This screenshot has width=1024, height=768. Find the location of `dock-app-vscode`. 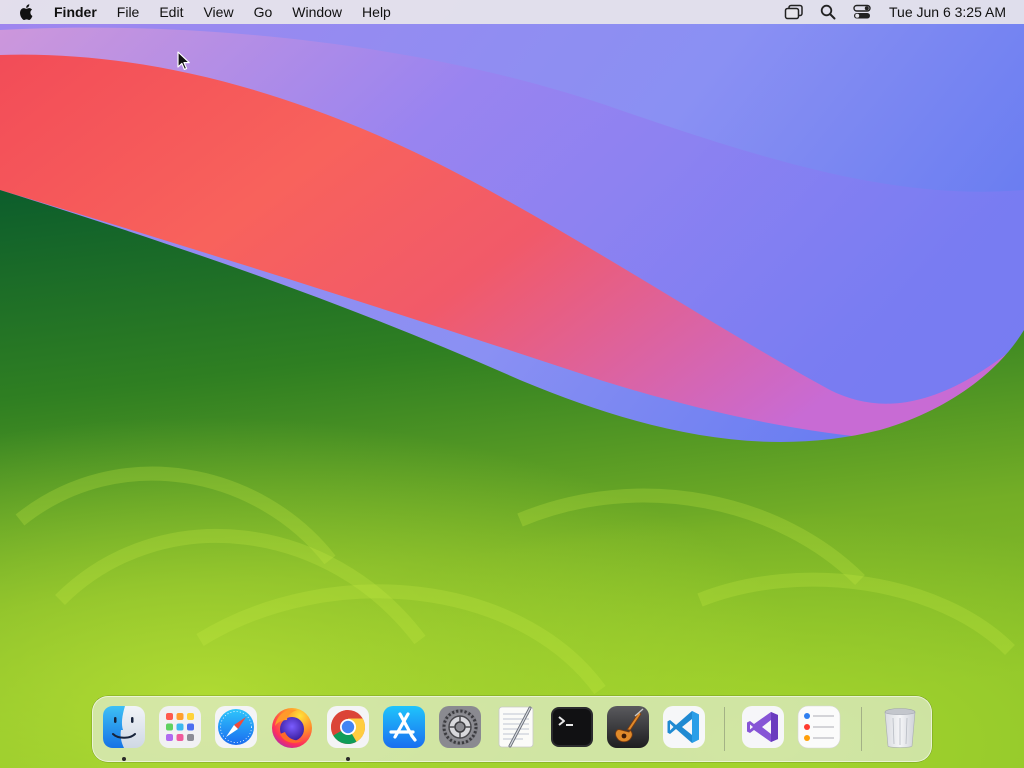

dock-app-vscode is located at coordinates (684, 727).